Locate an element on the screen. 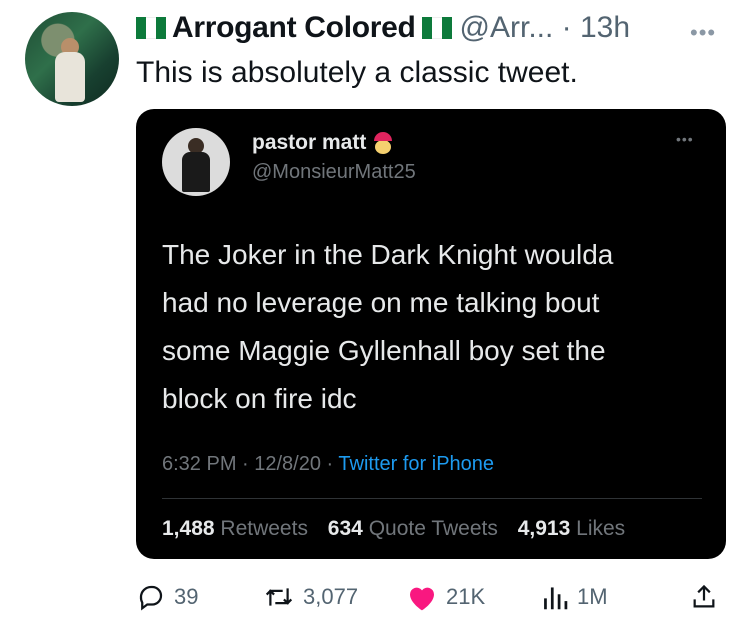 Image resolution: width=750 pixels, height=620 pixels. quoted-author-name: pastor matt is located at coordinates (323, 143).